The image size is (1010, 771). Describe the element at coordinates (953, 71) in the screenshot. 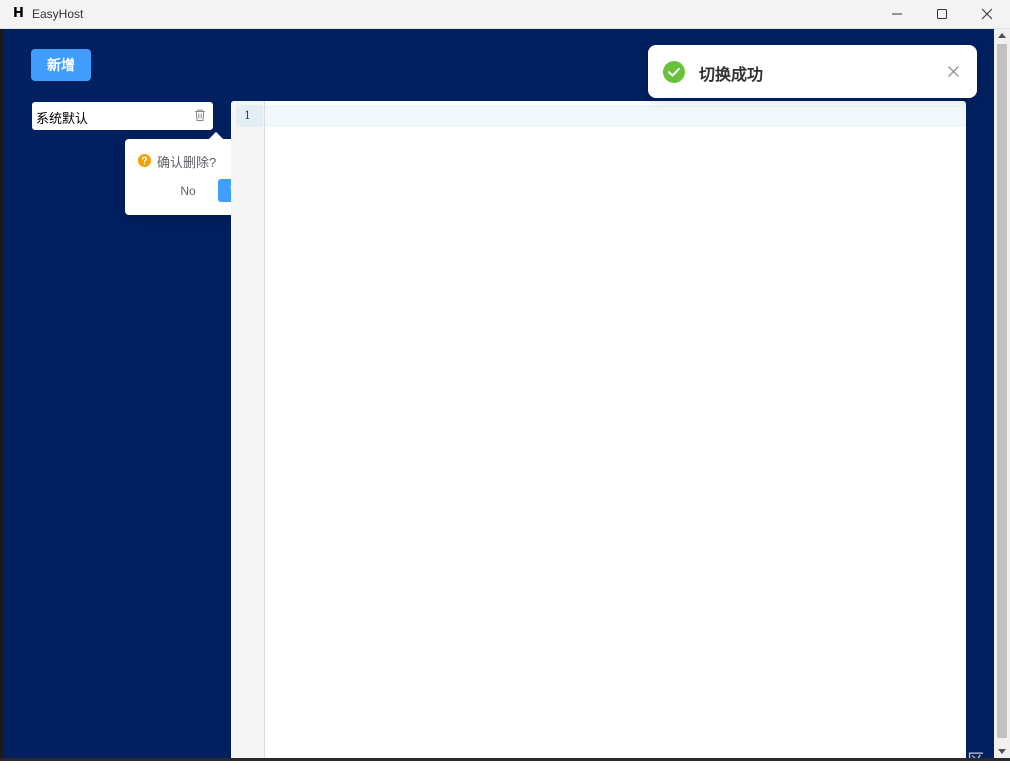

I see `close-notification-icon` at that location.